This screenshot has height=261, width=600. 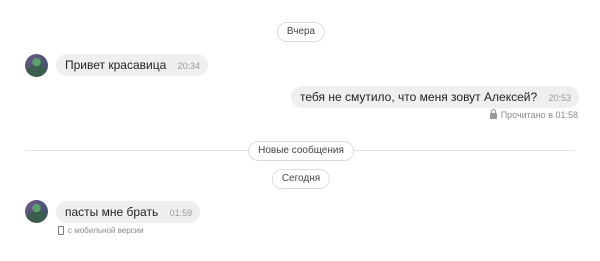 I want to click on lock-icon, so click(x=493, y=114).